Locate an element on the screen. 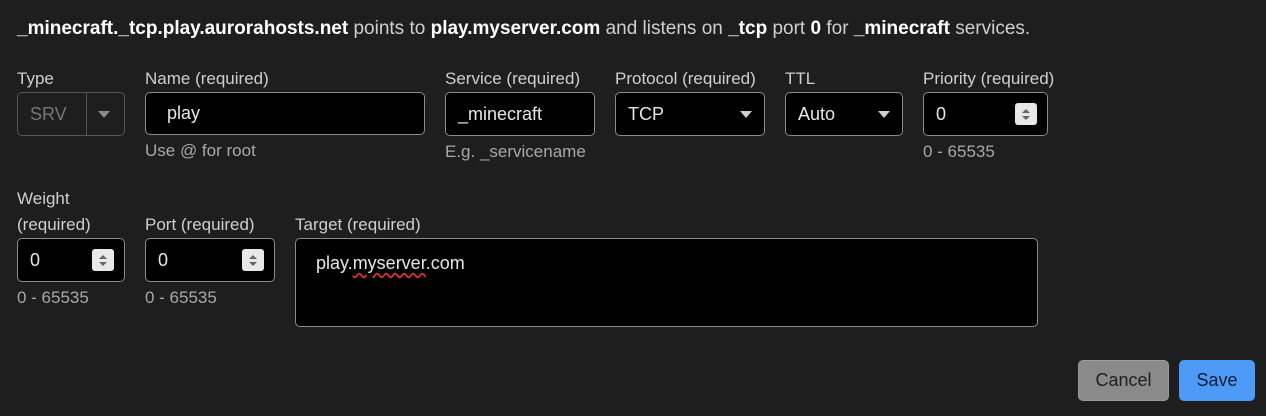  service-value: _minecraft is located at coordinates (500, 113).